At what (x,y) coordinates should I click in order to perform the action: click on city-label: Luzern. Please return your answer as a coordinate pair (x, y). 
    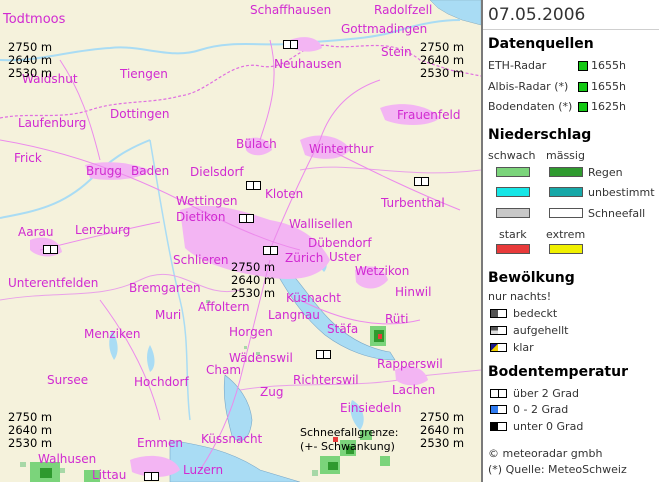
    Looking at the image, I should click on (203, 470).